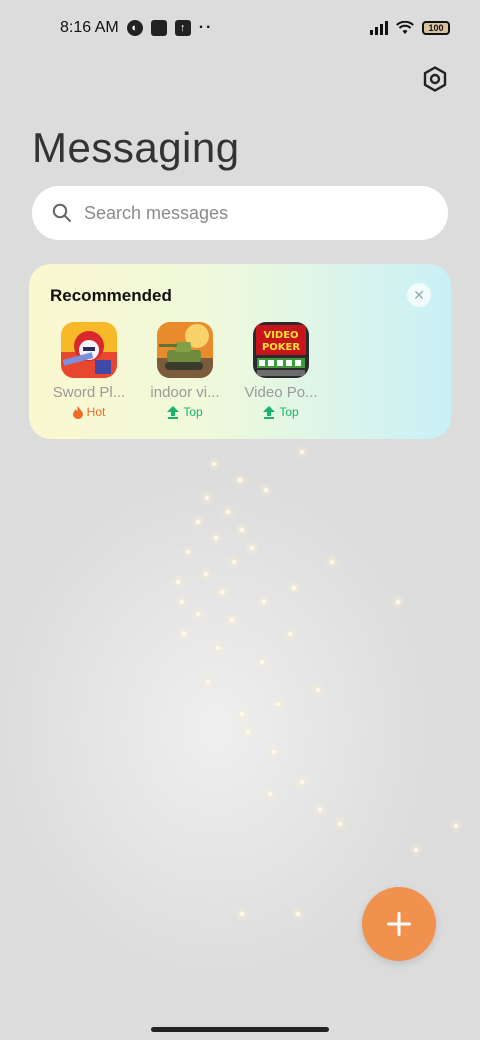 Image resolution: width=480 pixels, height=1040 pixels. What do you see at coordinates (206, 27) in the screenshot?
I see `more-dots-icon: ··` at bounding box center [206, 27].